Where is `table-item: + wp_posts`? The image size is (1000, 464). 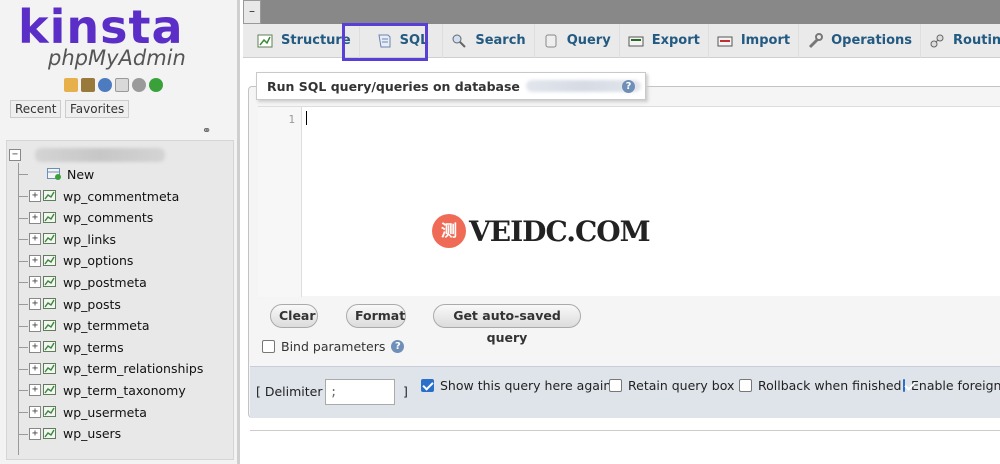 table-item: + wp_posts is located at coordinates (75, 304).